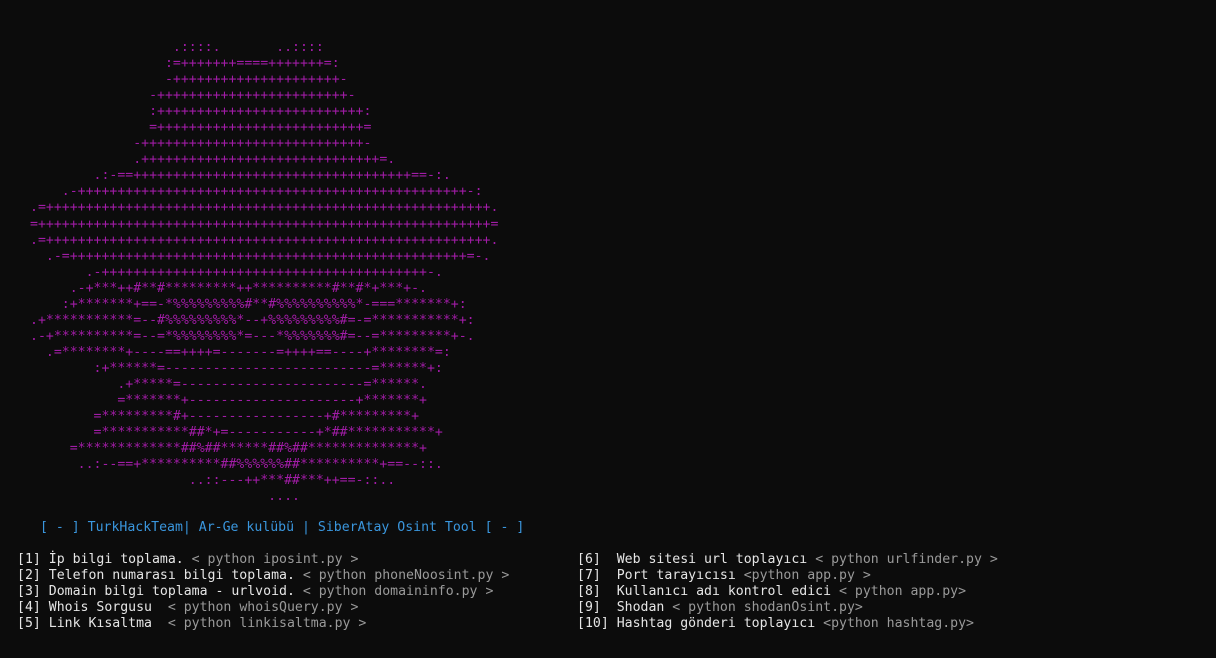  I want to click on menu-item-command: < python whoisQuery.py >, so click(263, 607).